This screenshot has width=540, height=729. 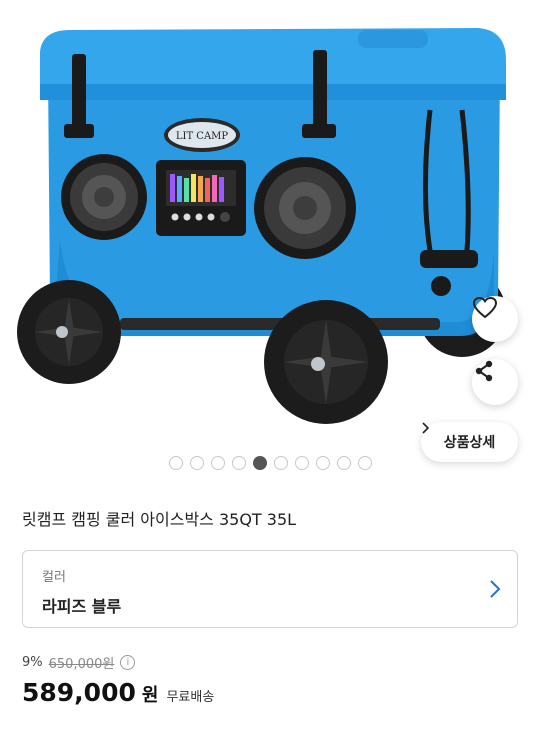 I want to click on option-value: 라피즈 블루, so click(x=82, y=606).